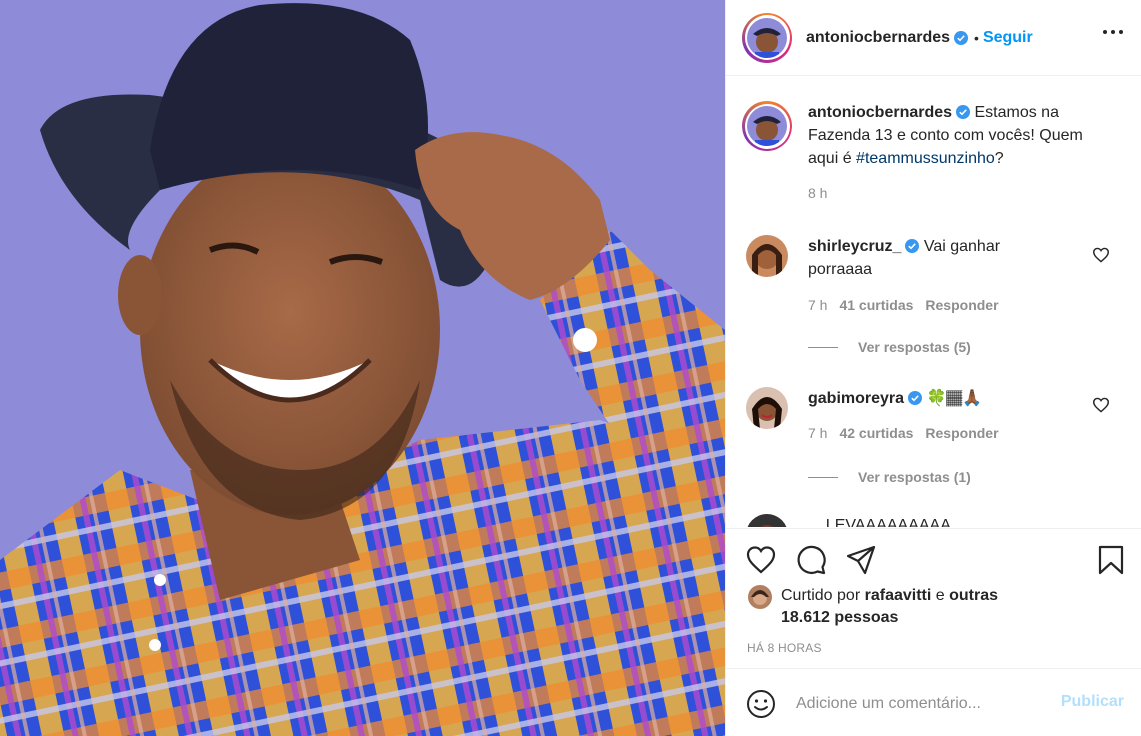 Image resolution: width=1141 pixels, height=736 pixels. I want to click on liked-connector: e, so click(940, 595).